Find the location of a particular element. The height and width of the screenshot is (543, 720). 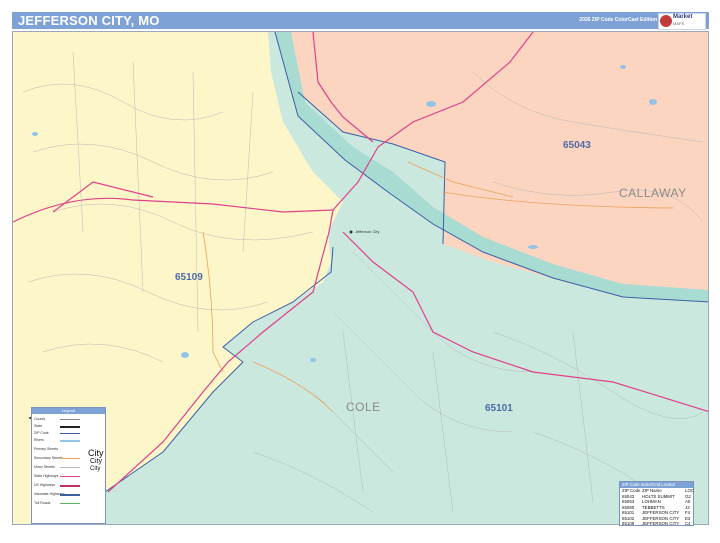

logo-line1: Market is located at coordinates (683, 17).